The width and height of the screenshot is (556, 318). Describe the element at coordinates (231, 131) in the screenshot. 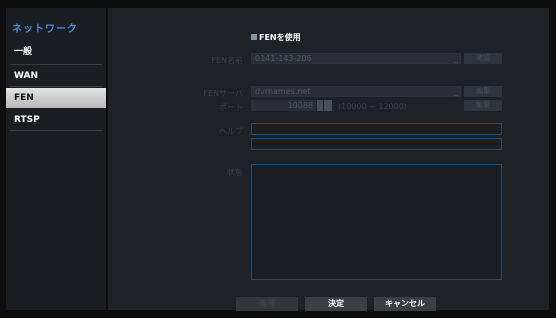

I see `help-label: ヘルプ` at that location.